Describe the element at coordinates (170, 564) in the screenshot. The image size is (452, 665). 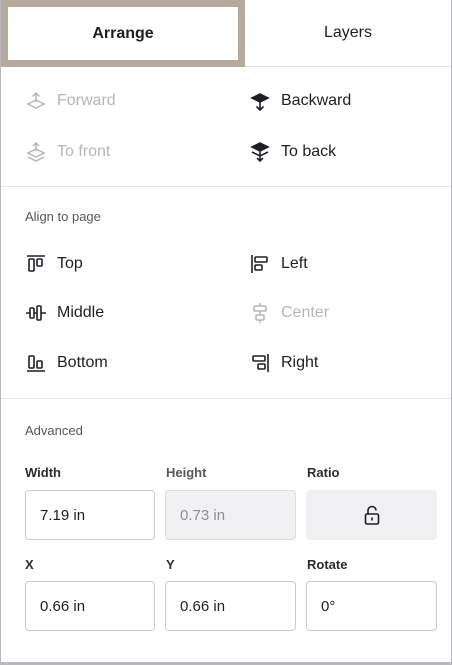
I see `y-label: Y` at that location.